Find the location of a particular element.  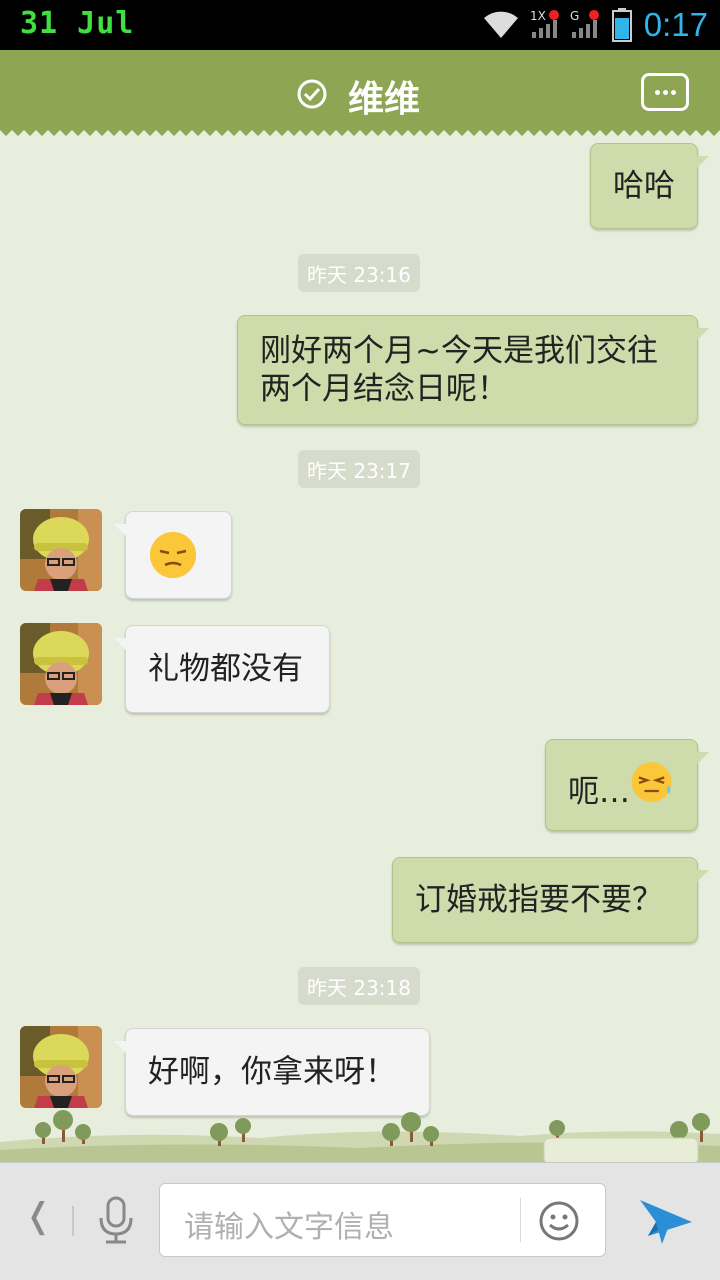

message-input-placeholder: 请输入文字信息 is located at coordinates (289, 1227).